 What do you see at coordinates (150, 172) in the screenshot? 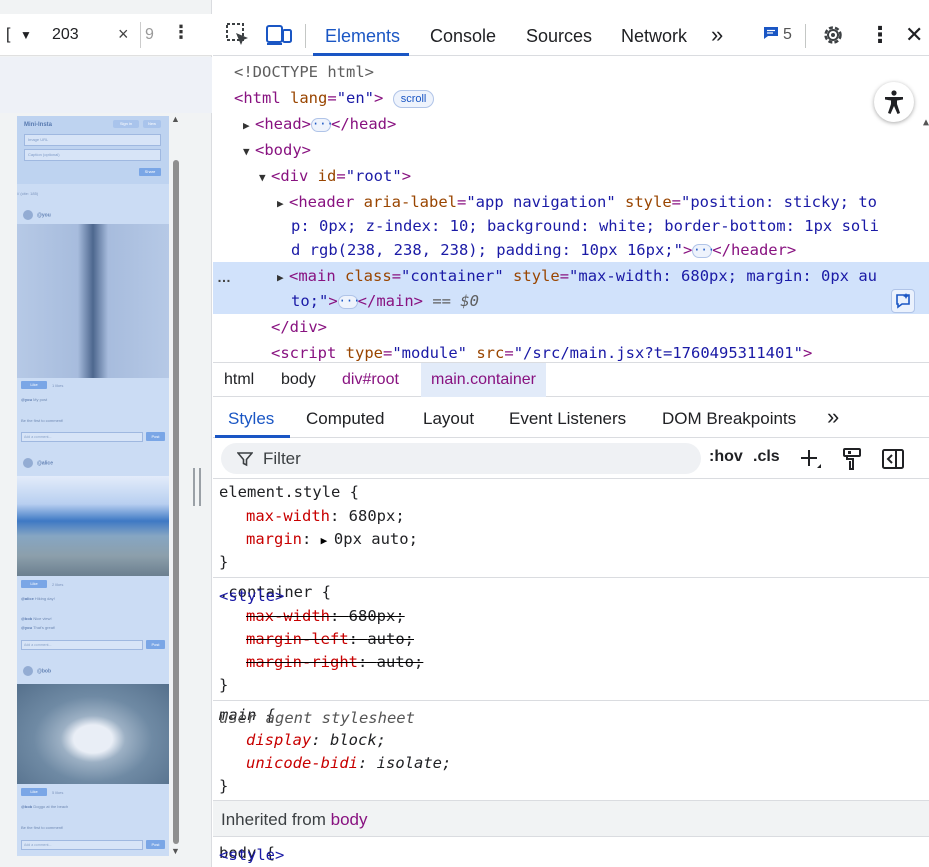
I see `share-button: Share` at bounding box center [150, 172].